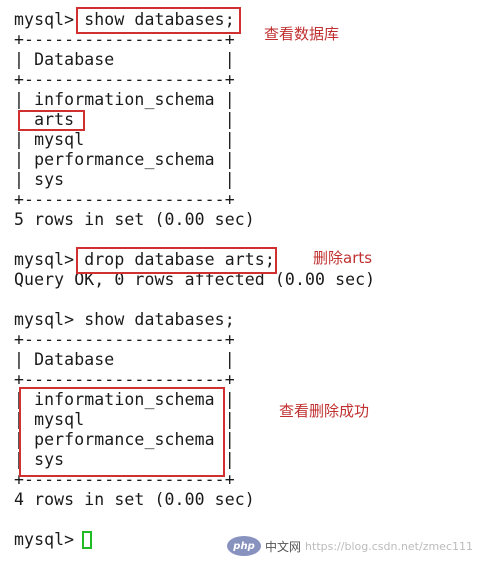  I want to click on terminal-line-rowcount: 4 rows in set (0.00 sec), so click(134, 499).